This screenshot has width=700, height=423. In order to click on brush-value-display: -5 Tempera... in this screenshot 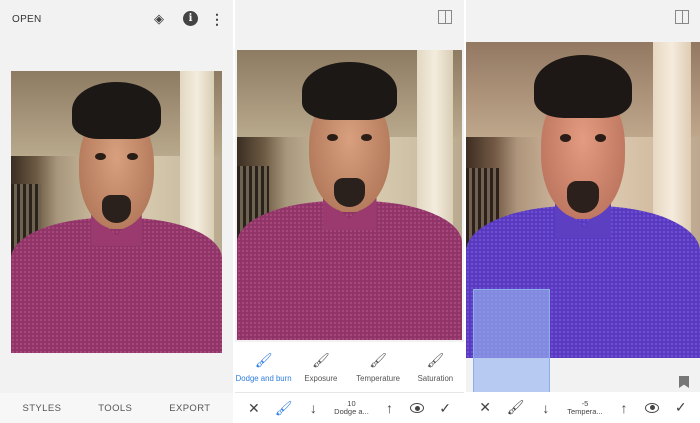, I will do `click(585, 407)`.